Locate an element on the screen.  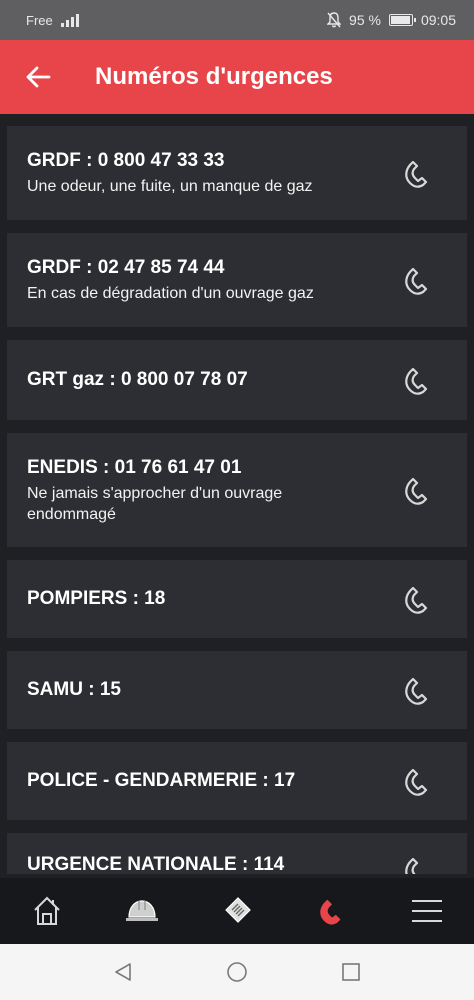
clock: 09:05 is located at coordinates (438, 20).